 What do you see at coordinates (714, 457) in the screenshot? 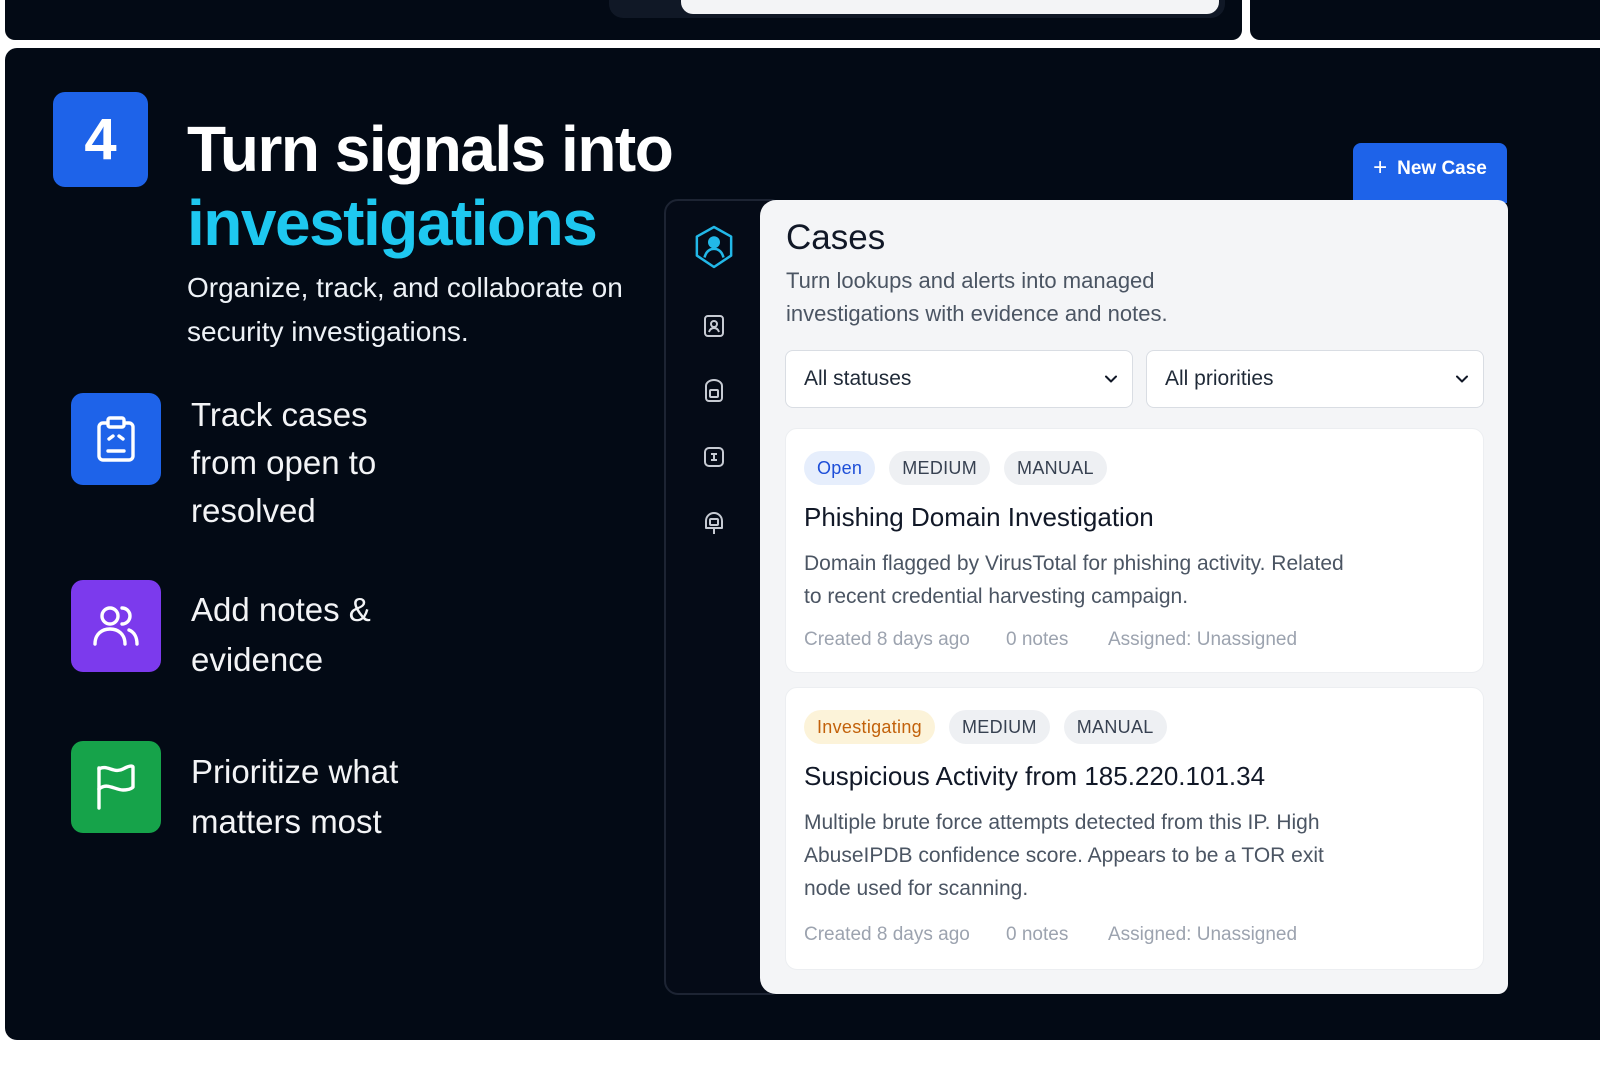
I see `link-badge-icon` at bounding box center [714, 457].